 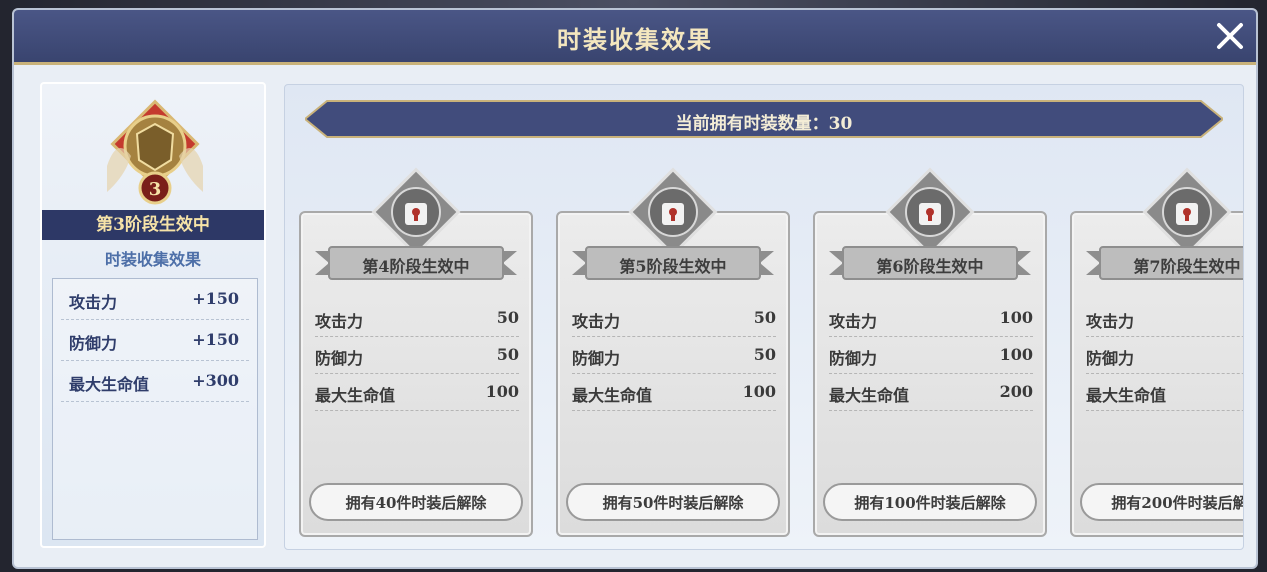 I want to click on stat-row: 防御力 100, so click(x=931, y=355).